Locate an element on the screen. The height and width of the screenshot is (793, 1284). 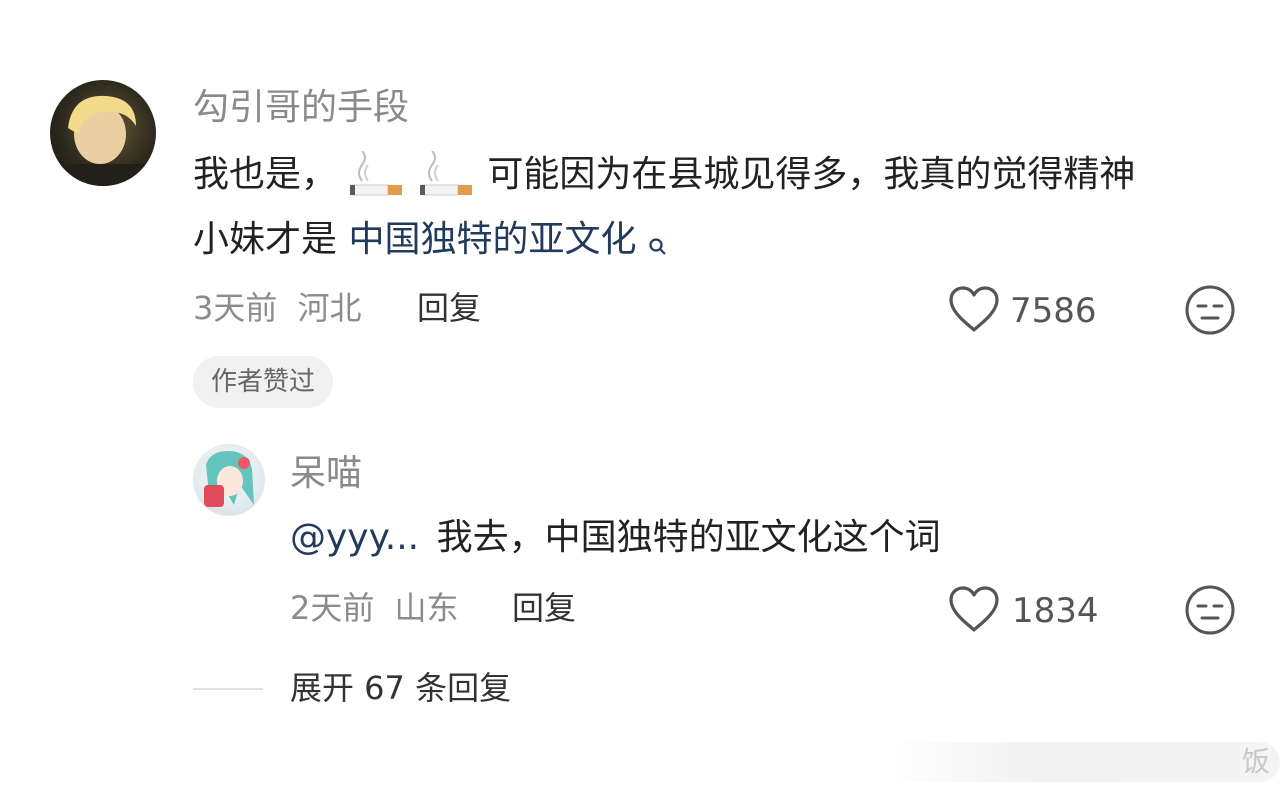
comment-time: 3天前 is located at coordinates (235, 308).